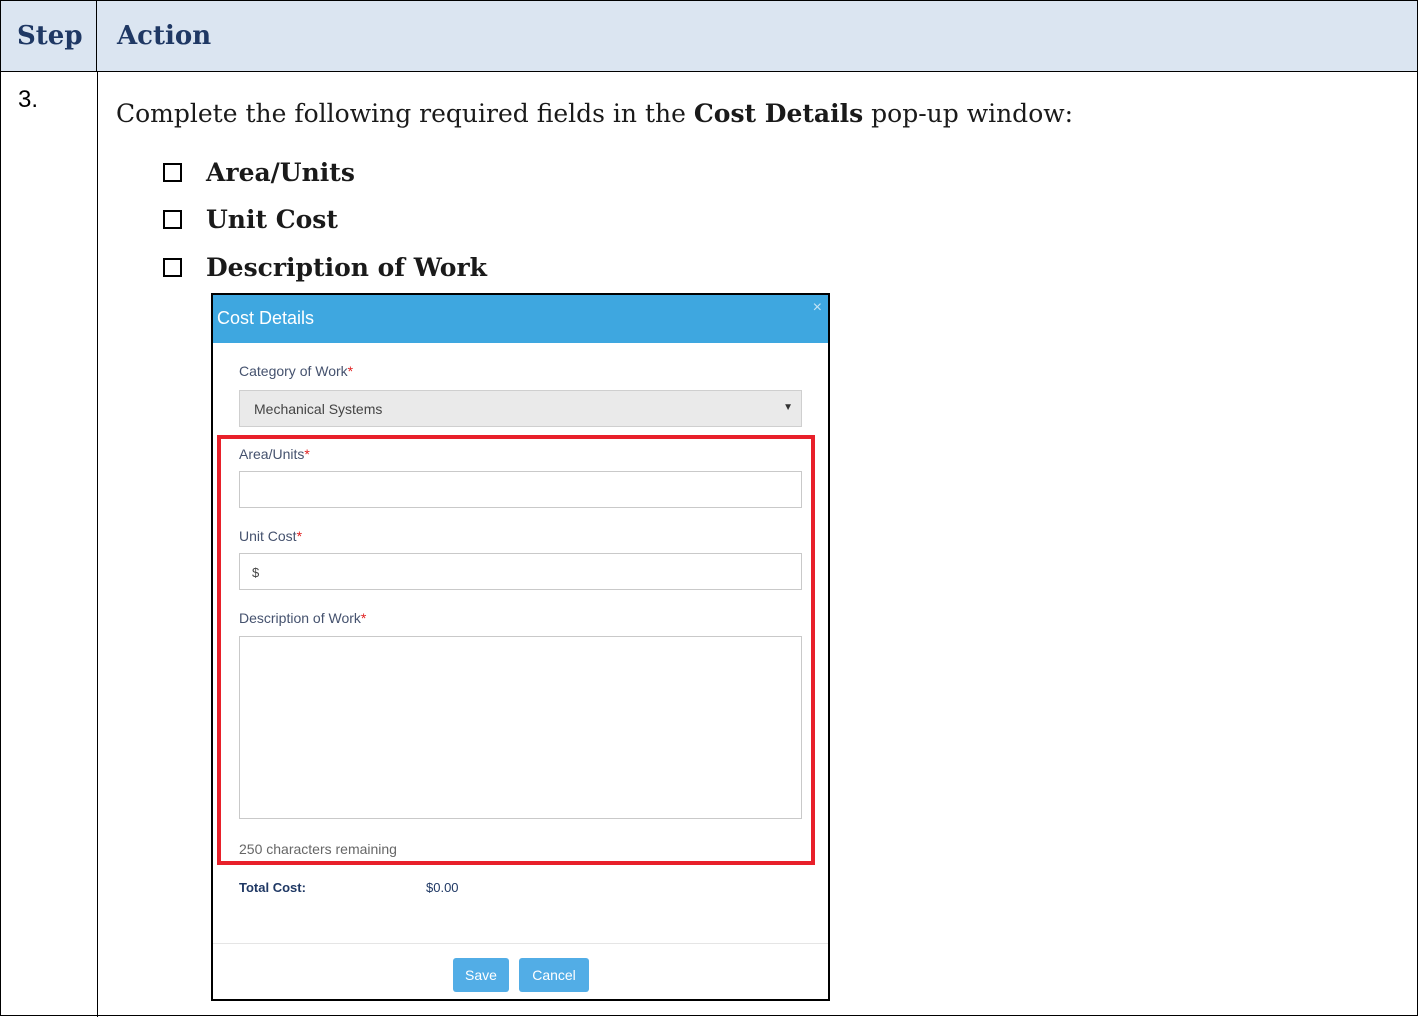 The height and width of the screenshot is (1017, 1418). I want to click on area-units-label-text: Area/Units, so click(272, 454).